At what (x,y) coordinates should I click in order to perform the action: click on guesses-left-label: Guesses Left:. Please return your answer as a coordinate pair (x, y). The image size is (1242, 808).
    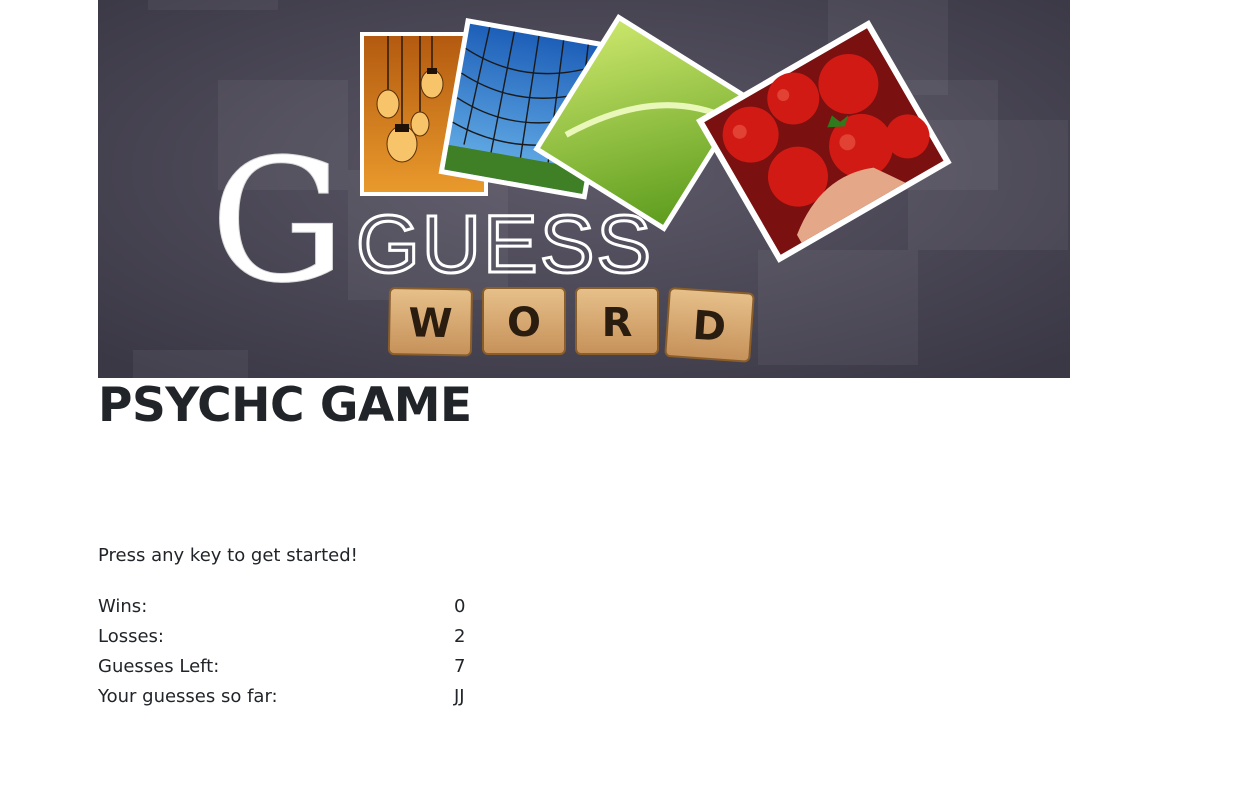
    Looking at the image, I should click on (159, 666).